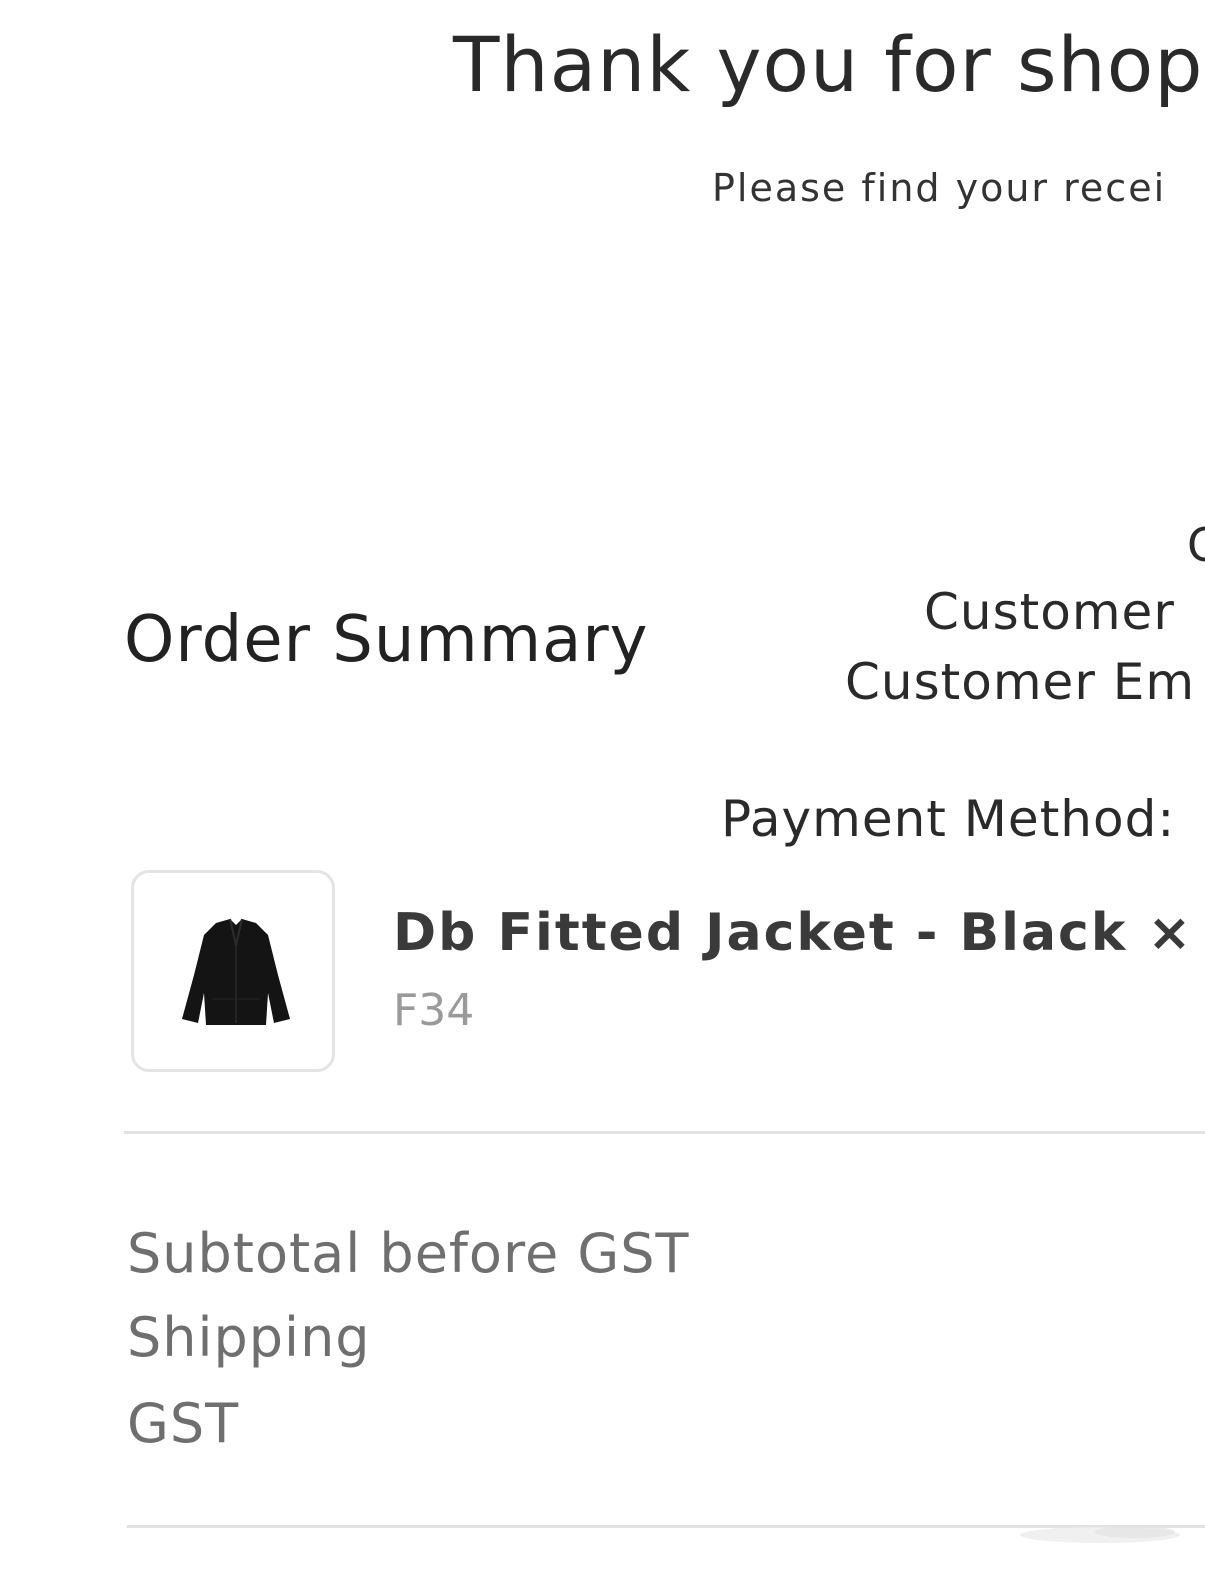 The image size is (1205, 1576). Describe the element at coordinates (664, 1132) in the screenshot. I see `divider` at that location.